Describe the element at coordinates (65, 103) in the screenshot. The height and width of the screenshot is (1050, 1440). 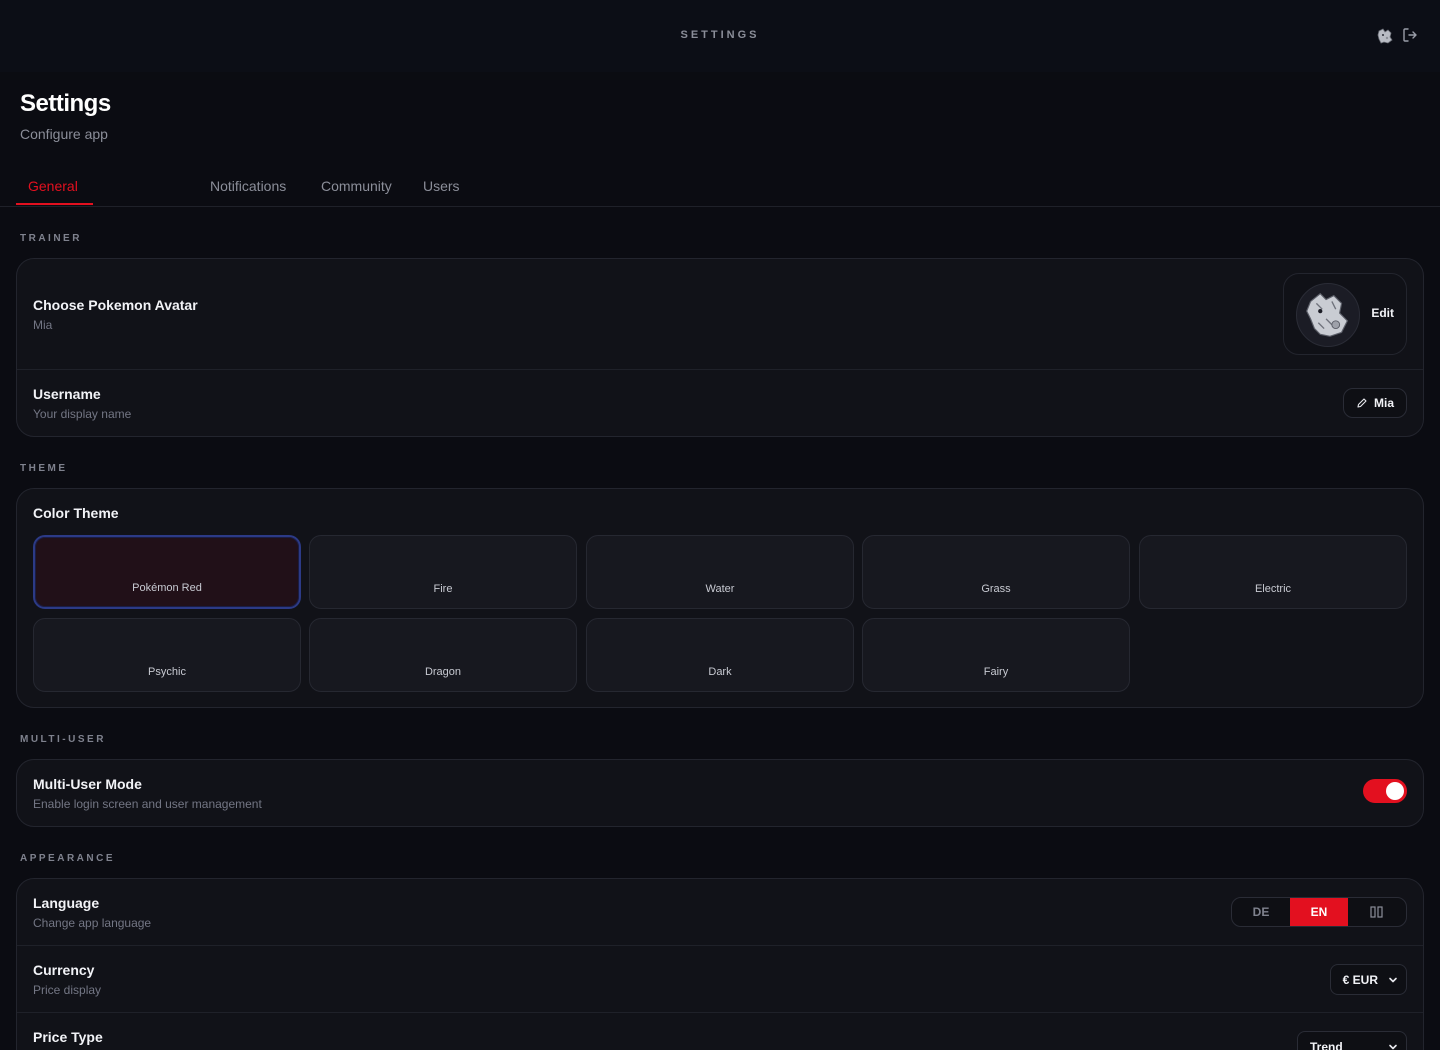
I see `page-title: Settings` at that location.